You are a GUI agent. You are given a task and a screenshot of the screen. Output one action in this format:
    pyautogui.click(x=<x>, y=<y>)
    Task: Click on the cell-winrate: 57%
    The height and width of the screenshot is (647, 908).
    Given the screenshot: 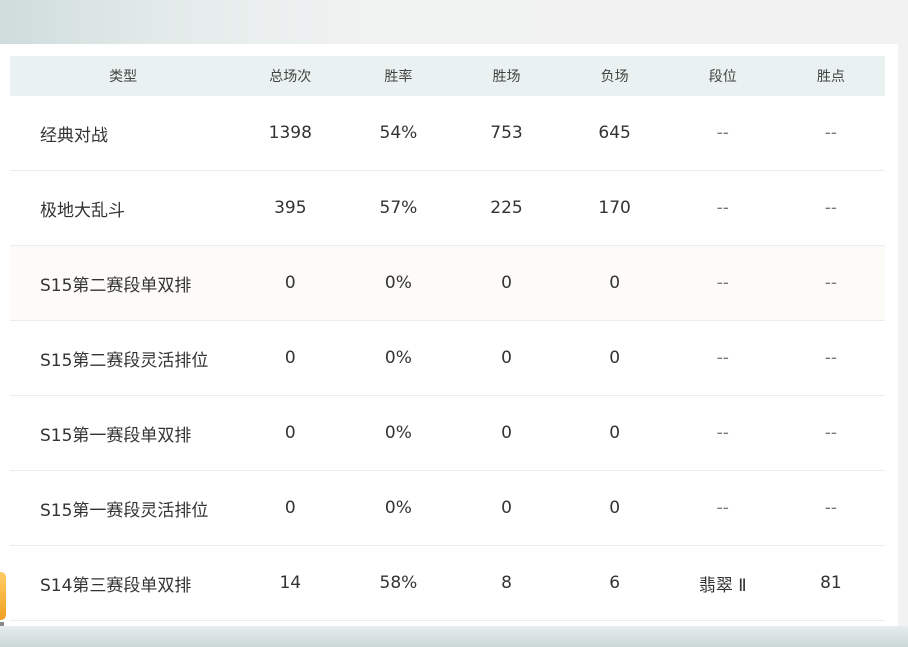 What is the action you would take?
    pyautogui.click(x=398, y=208)
    